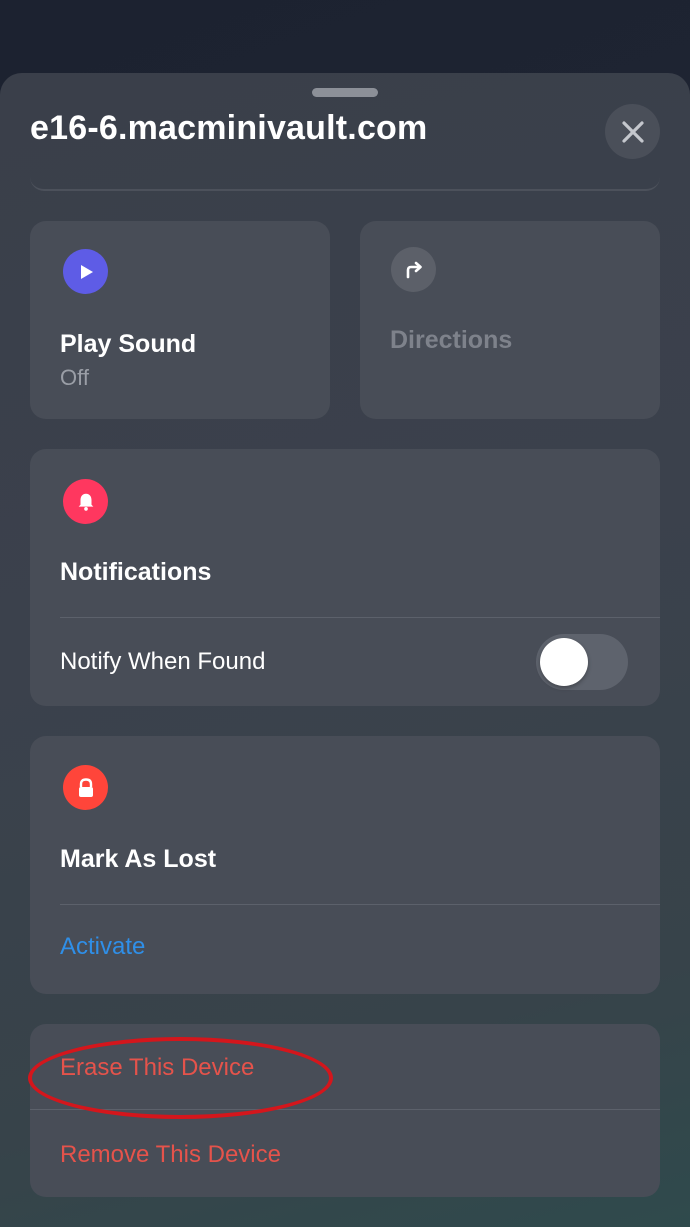 Image resolution: width=690 pixels, height=1227 pixels. I want to click on erase-this-device-button: Erase This Device, so click(157, 1068).